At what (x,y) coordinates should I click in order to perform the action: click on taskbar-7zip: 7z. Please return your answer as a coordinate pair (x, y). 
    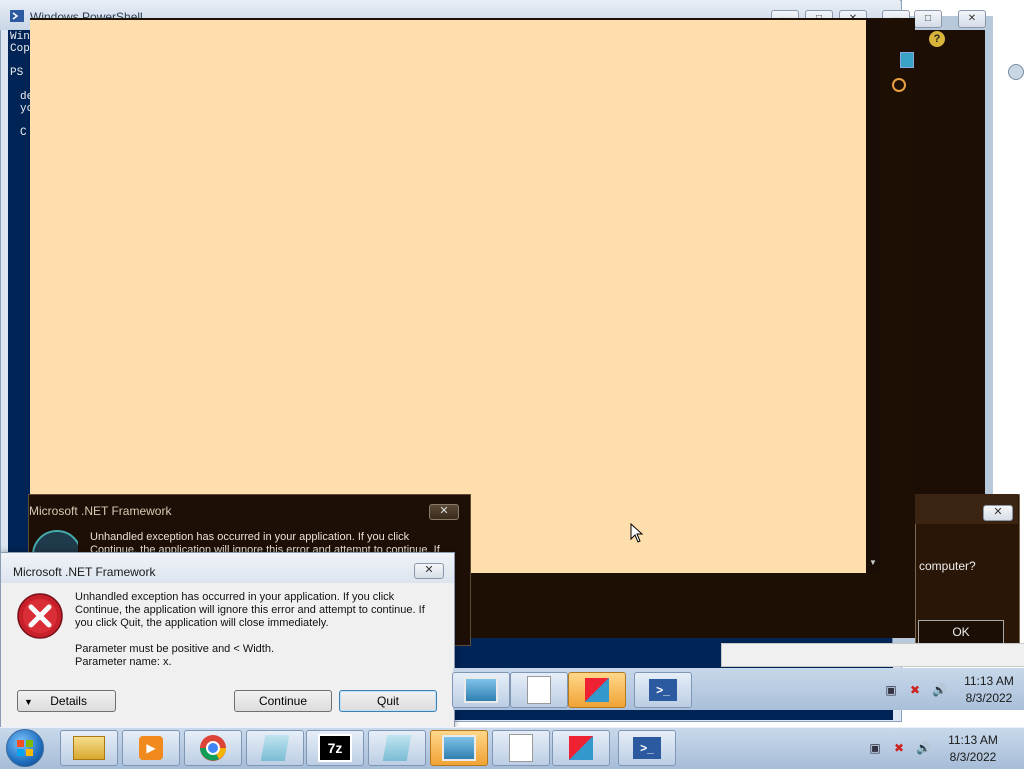
    Looking at the image, I should click on (335, 748).